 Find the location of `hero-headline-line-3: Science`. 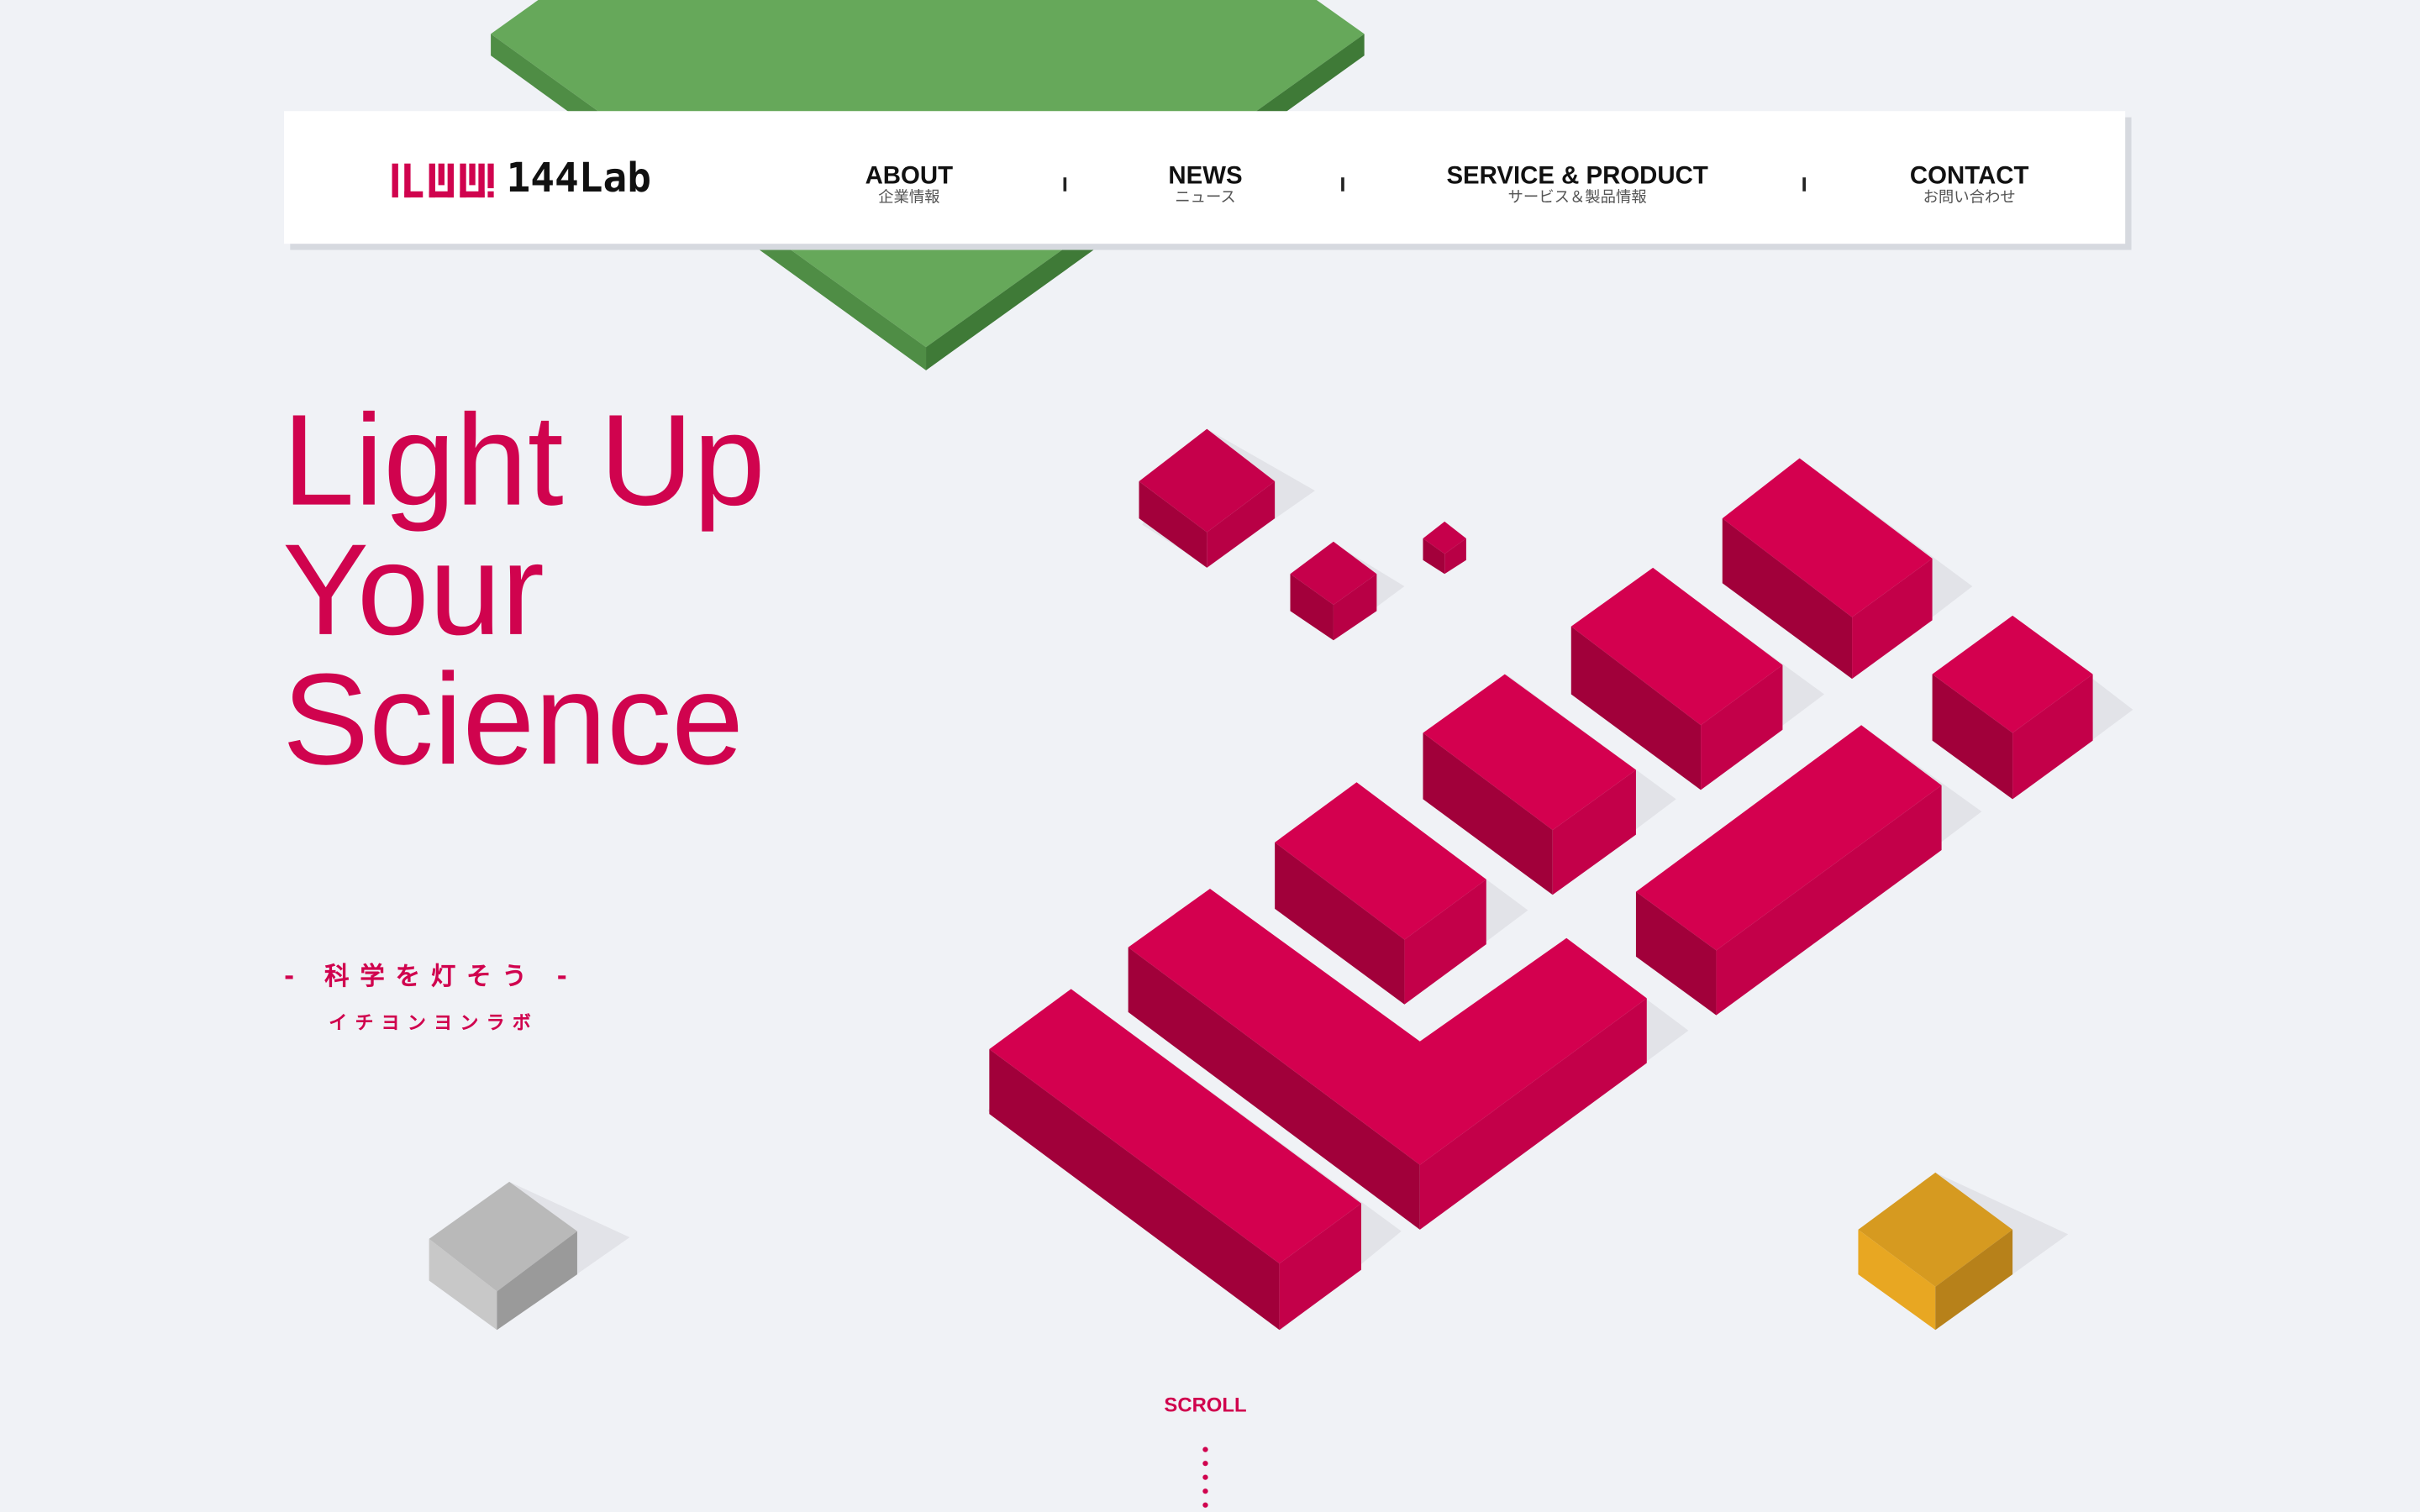

hero-headline-line-3: Science is located at coordinates (513, 719).